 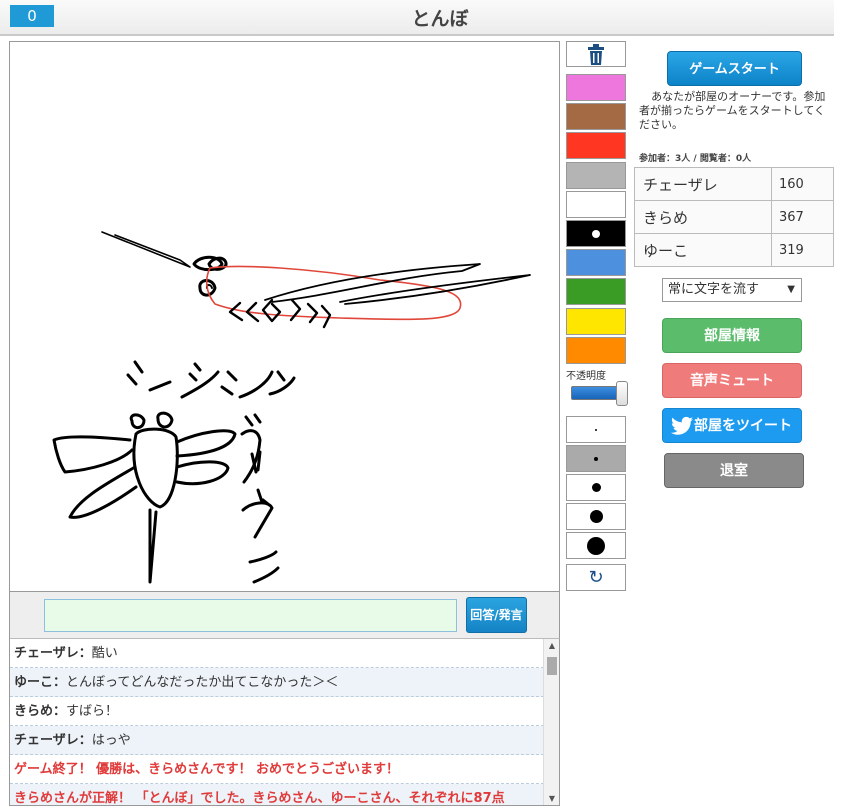 What do you see at coordinates (586, 376) in the screenshot?
I see `opacity-label: 不透明度` at bounding box center [586, 376].